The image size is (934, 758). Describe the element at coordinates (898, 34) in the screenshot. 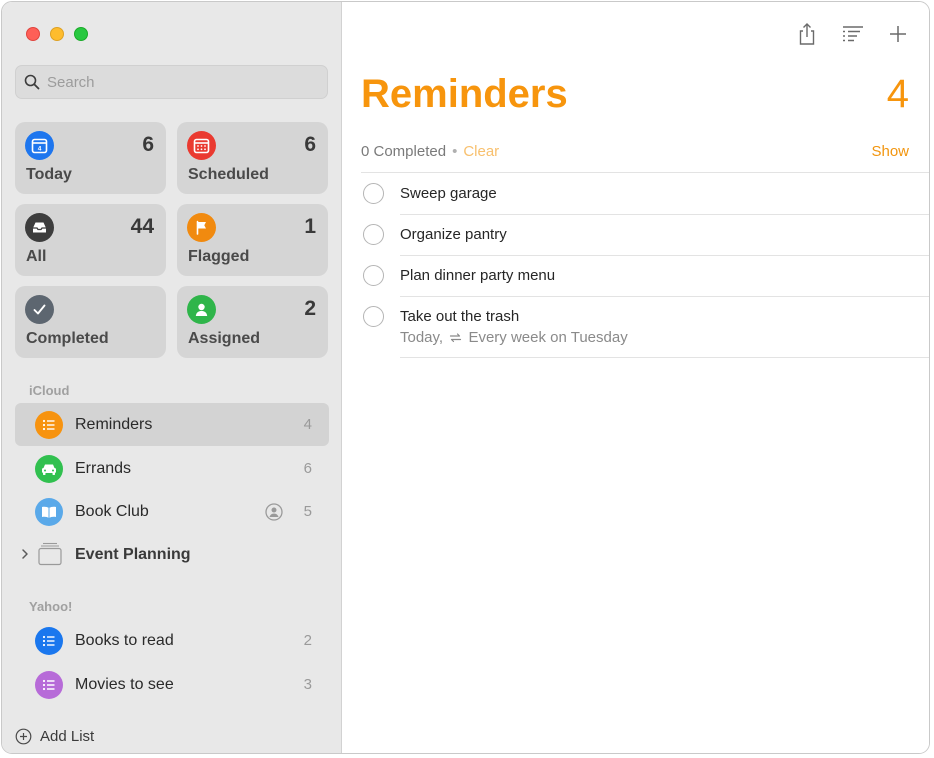

I see `add-reminder-icon` at that location.